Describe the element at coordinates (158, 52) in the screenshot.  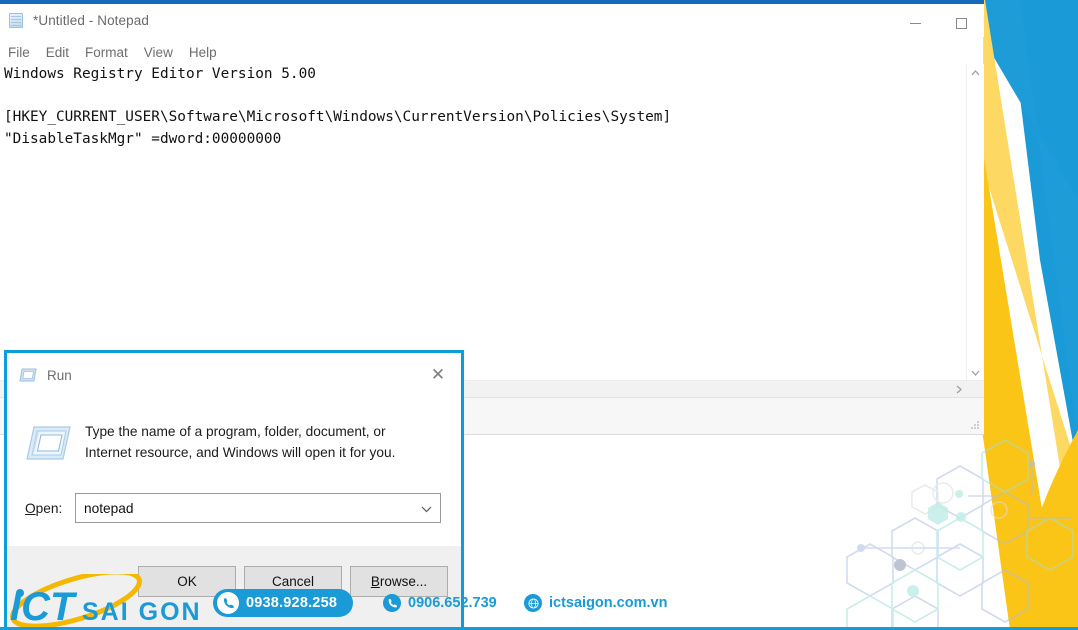
I see `menu-item-view: View` at that location.